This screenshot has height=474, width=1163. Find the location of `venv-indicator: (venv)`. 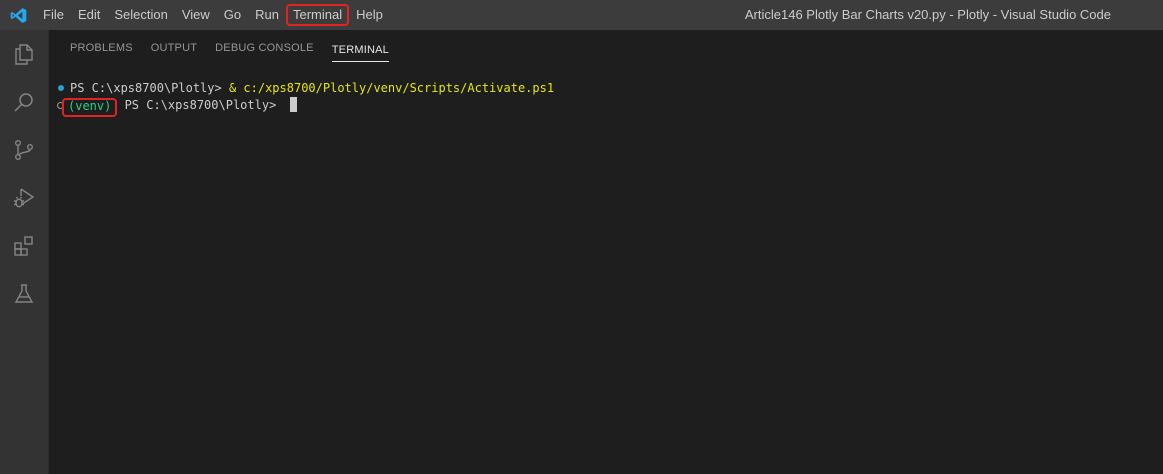

venv-indicator: (venv) is located at coordinates (90, 107).